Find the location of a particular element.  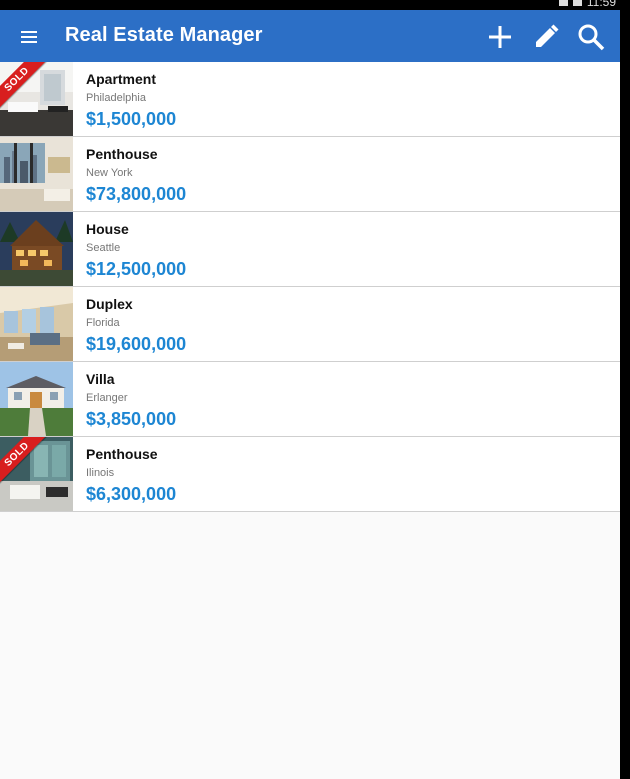

add-button is located at coordinates (500, 37).